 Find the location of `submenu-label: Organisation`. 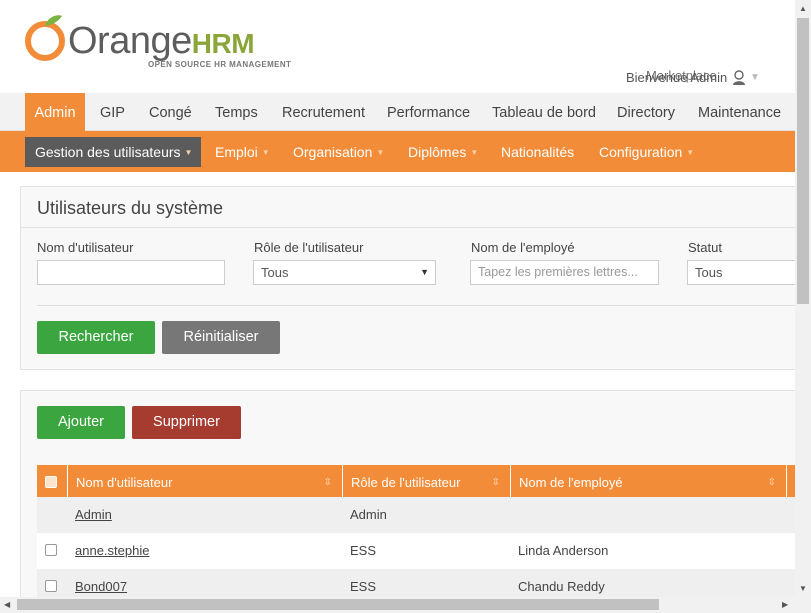

submenu-label: Organisation is located at coordinates (333, 152).